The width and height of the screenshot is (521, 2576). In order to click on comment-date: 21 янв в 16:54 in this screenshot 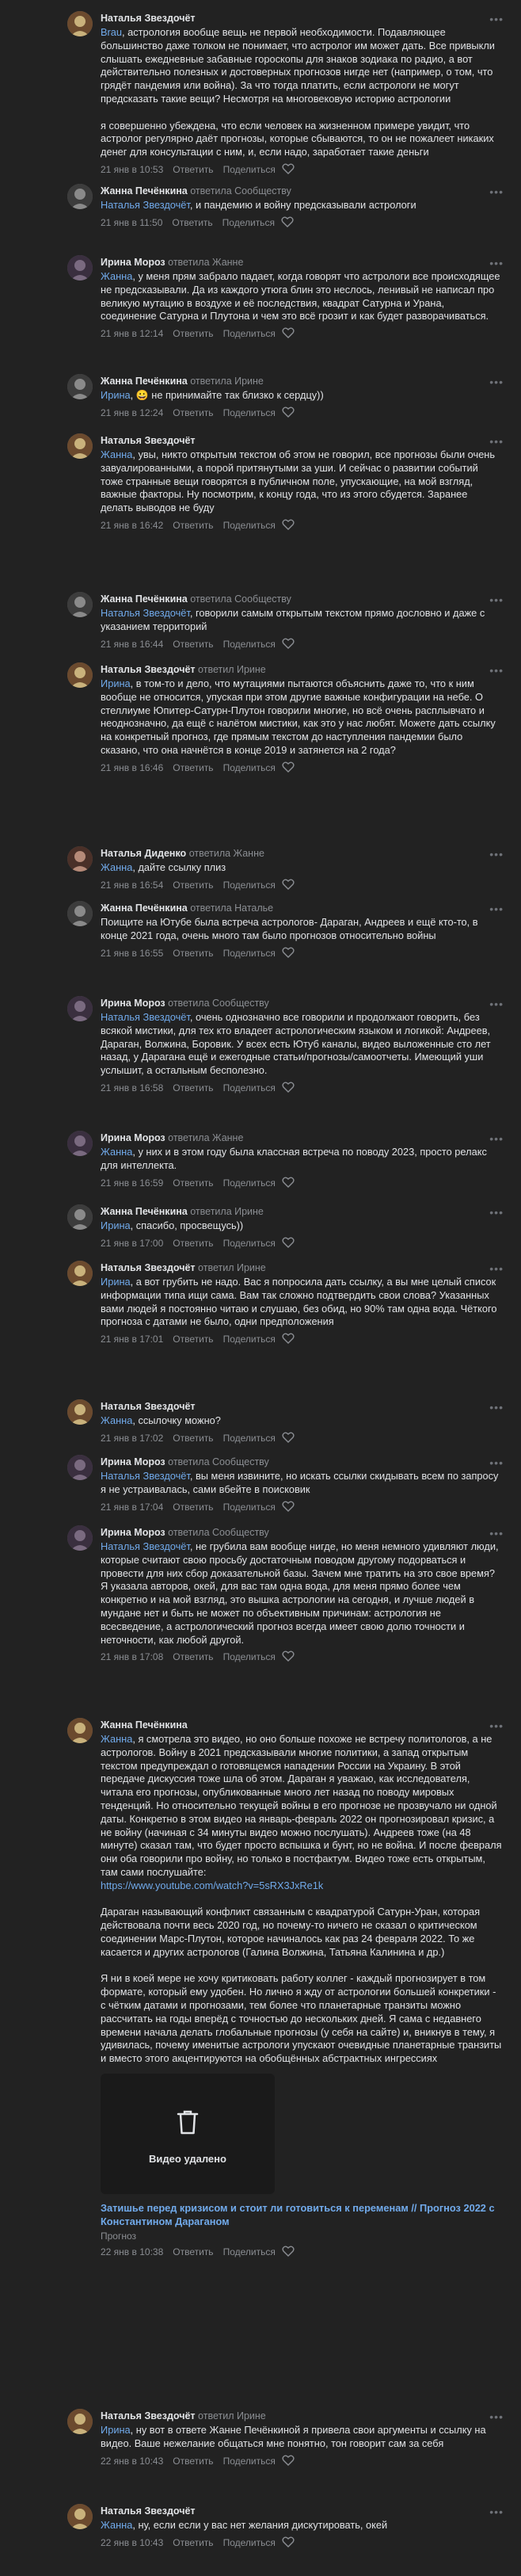, I will do `click(132, 886)`.